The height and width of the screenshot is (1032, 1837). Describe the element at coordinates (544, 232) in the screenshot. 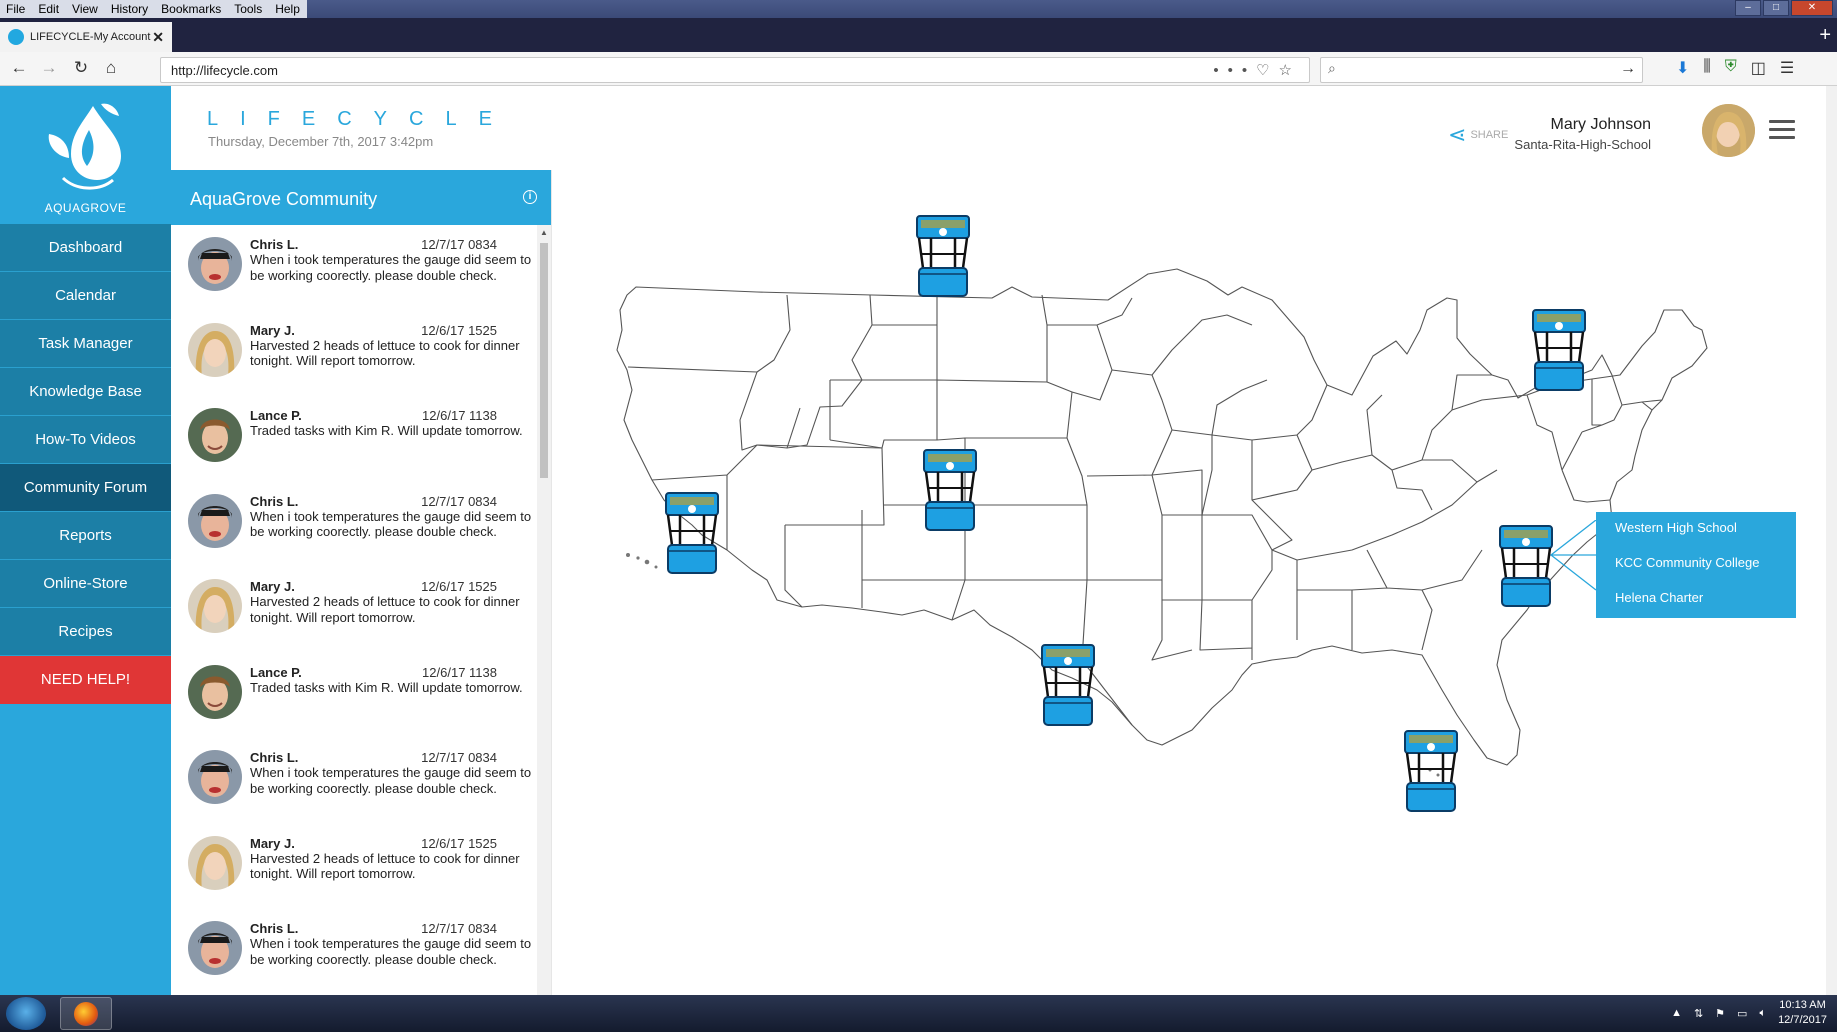

I see `scroll-up-icon: ▲` at that location.